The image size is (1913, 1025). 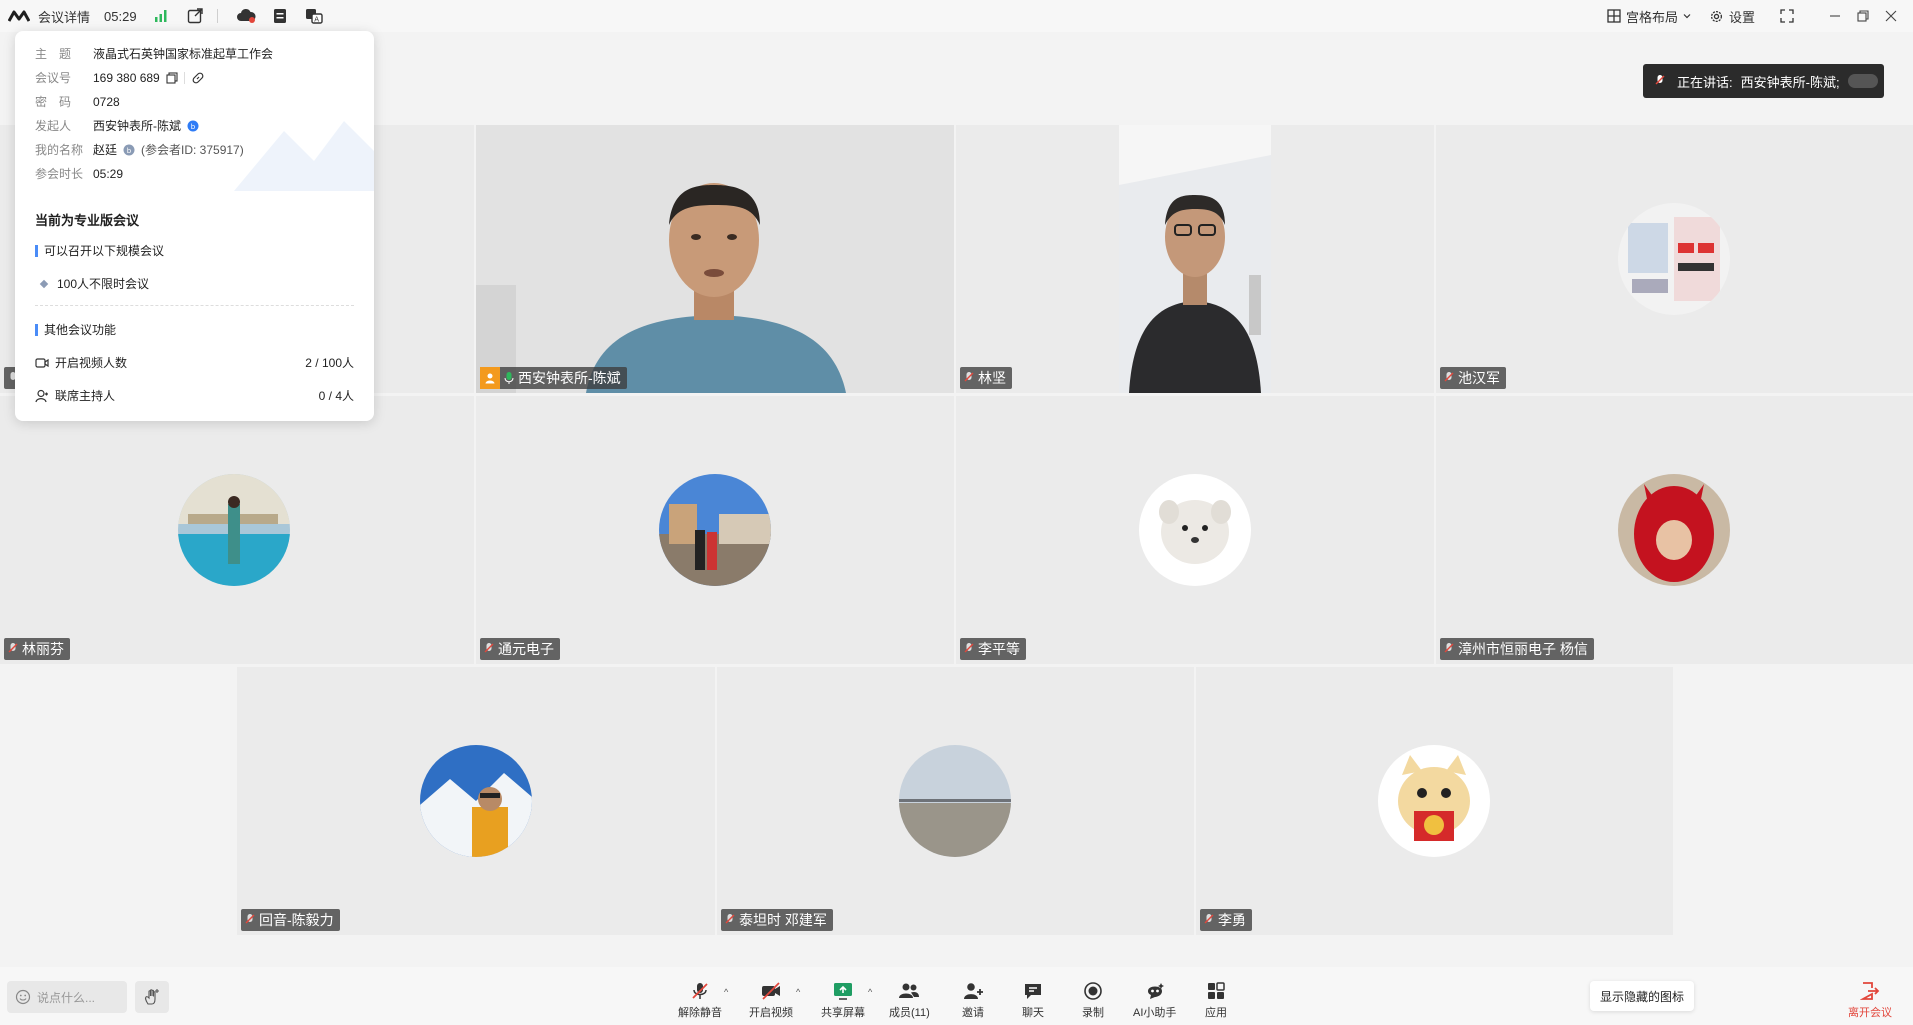 I want to click on participant-name-tag: 李勇, so click(x=1226, y=920).